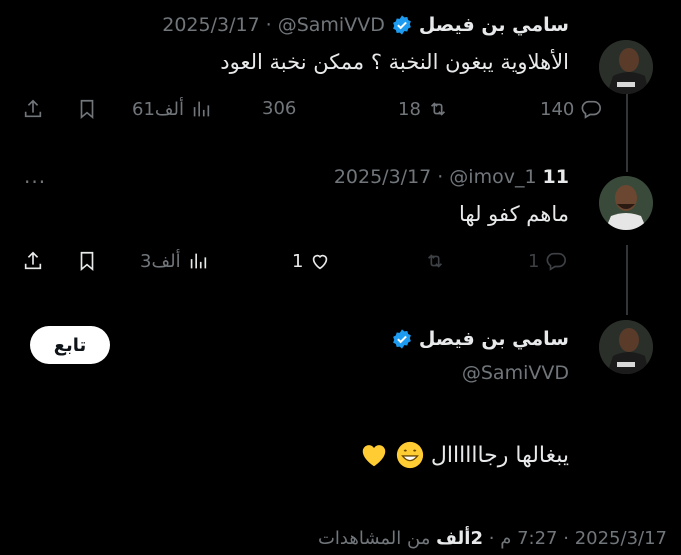 Image resolution: width=681 pixels, height=555 pixels. Describe the element at coordinates (534, 261) in the screenshot. I see `reply-count: 1` at that location.